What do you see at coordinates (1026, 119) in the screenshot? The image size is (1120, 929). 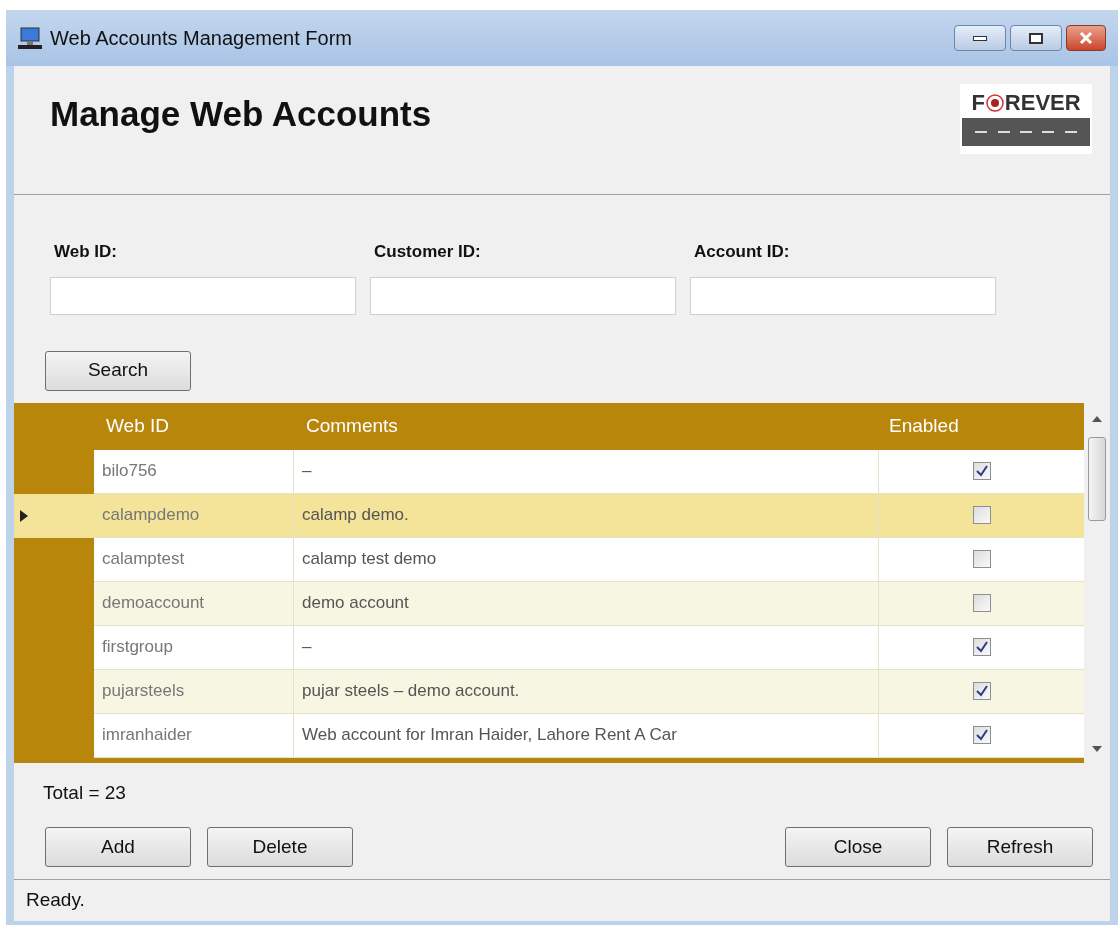 I see `logo: F REVER` at bounding box center [1026, 119].